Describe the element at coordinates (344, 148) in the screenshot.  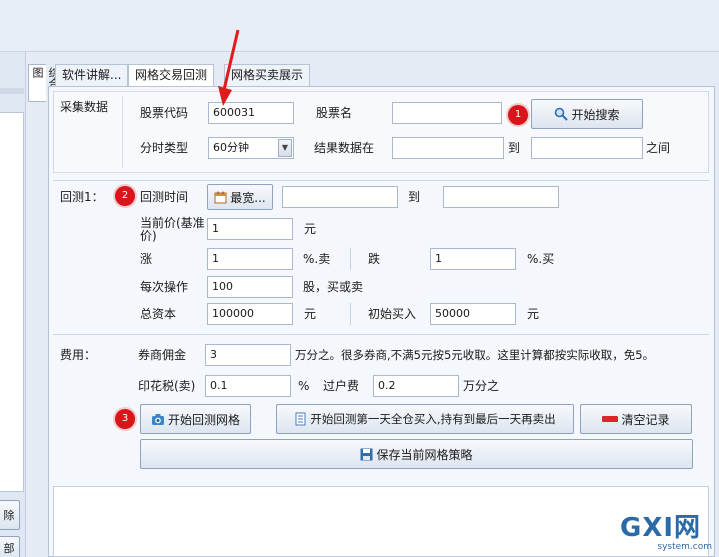
I see `result-label: 结果数据在` at that location.